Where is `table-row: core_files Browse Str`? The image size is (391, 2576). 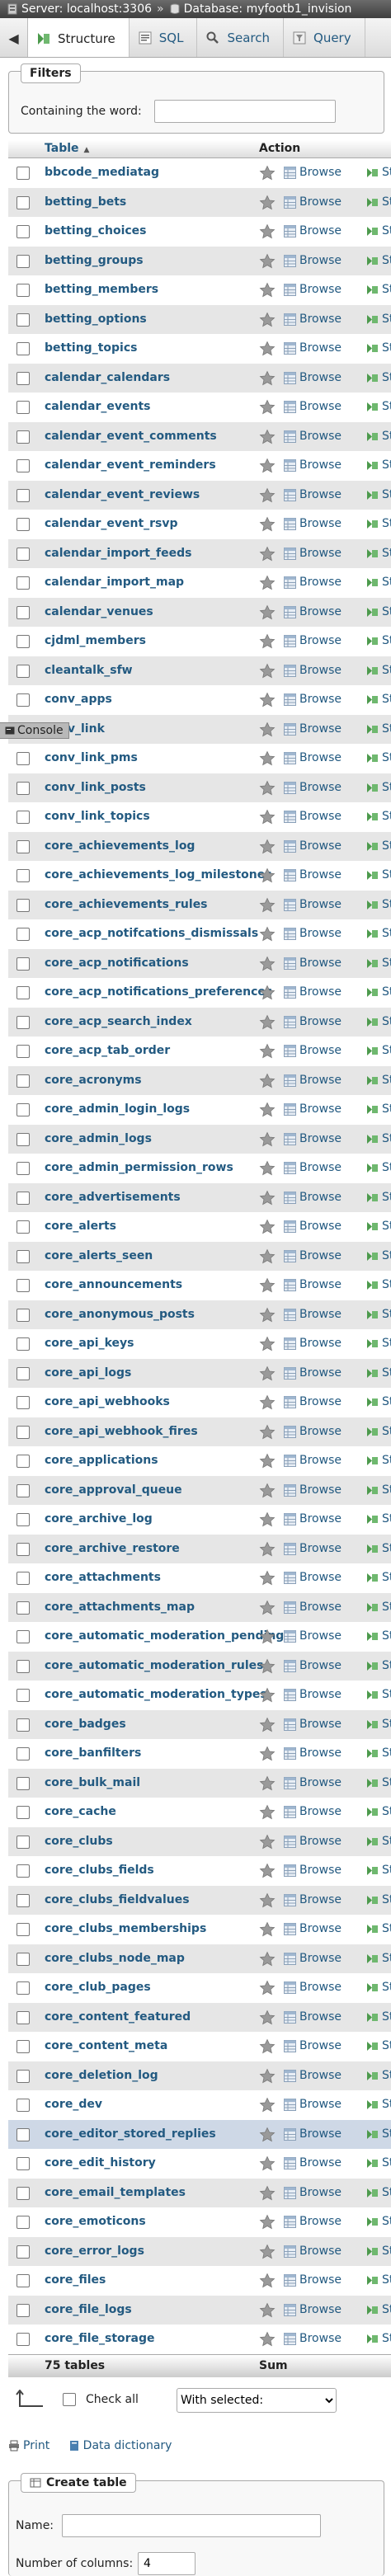
table-row: core_files Browse Str is located at coordinates (199, 2281).